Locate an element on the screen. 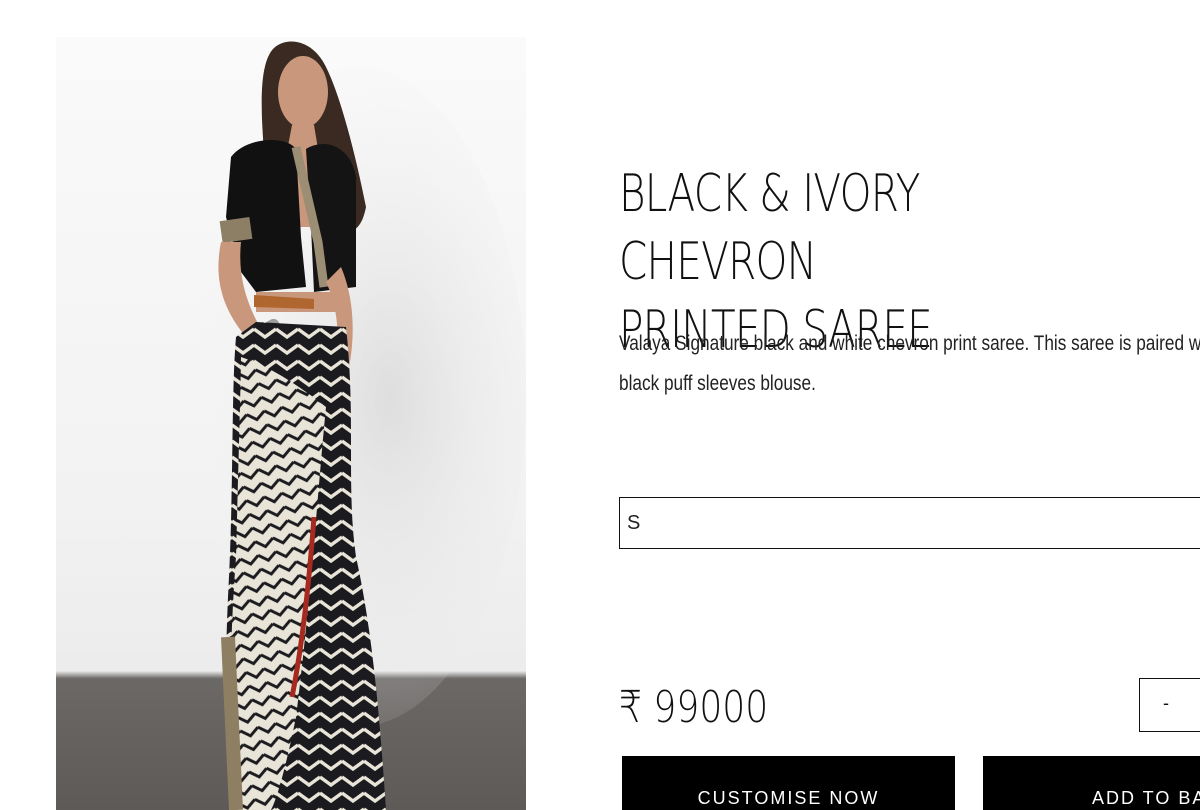 This screenshot has height=810, width=1200. add-to-bag-button: ADD TO BAG is located at coordinates (1091, 783).